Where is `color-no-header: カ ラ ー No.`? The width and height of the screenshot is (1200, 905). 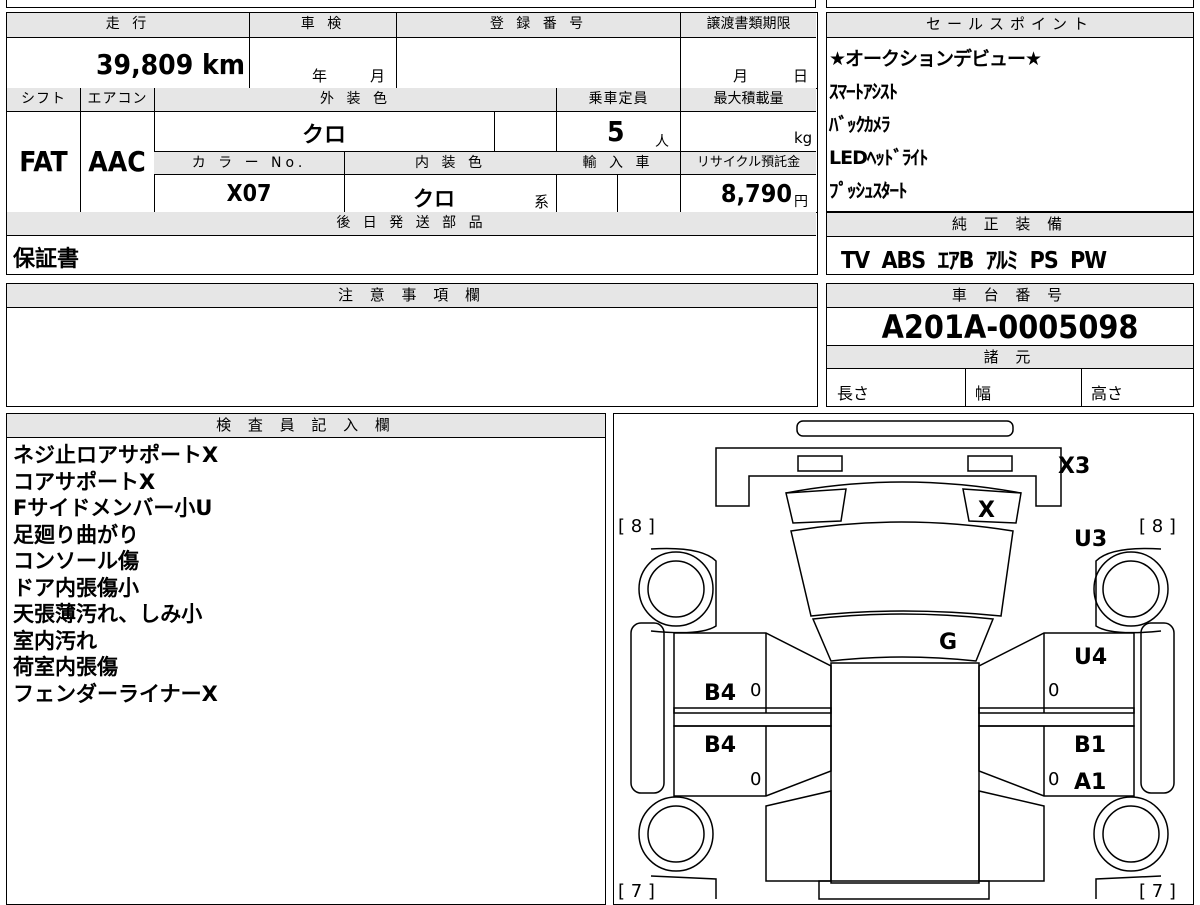
color-no-header: カ ラ ー No. is located at coordinates (249, 163).